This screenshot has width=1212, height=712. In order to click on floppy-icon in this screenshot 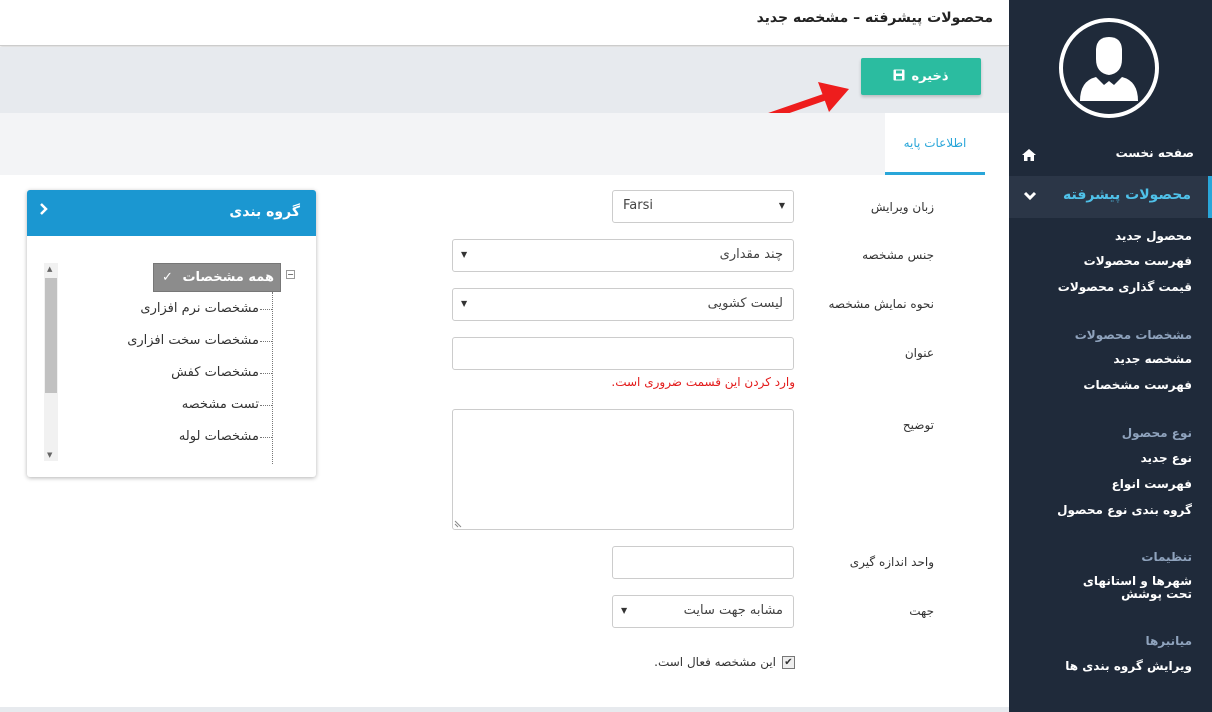, I will do `click(899, 77)`.